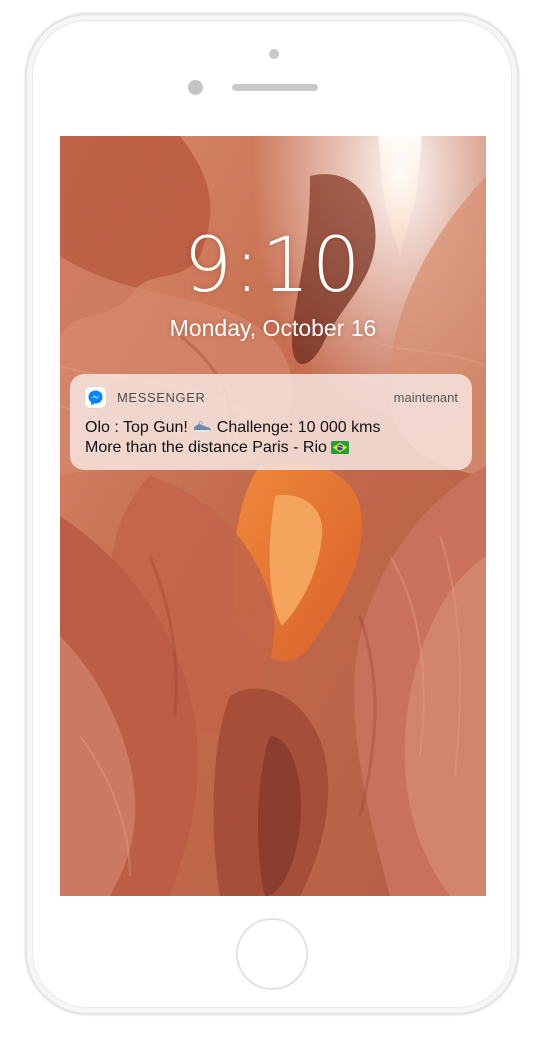  What do you see at coordinates (206, 447) in the screenshot?
I see `notification-distance-text: More than the distance Paris - Rio` at bounding box center [206, 447].